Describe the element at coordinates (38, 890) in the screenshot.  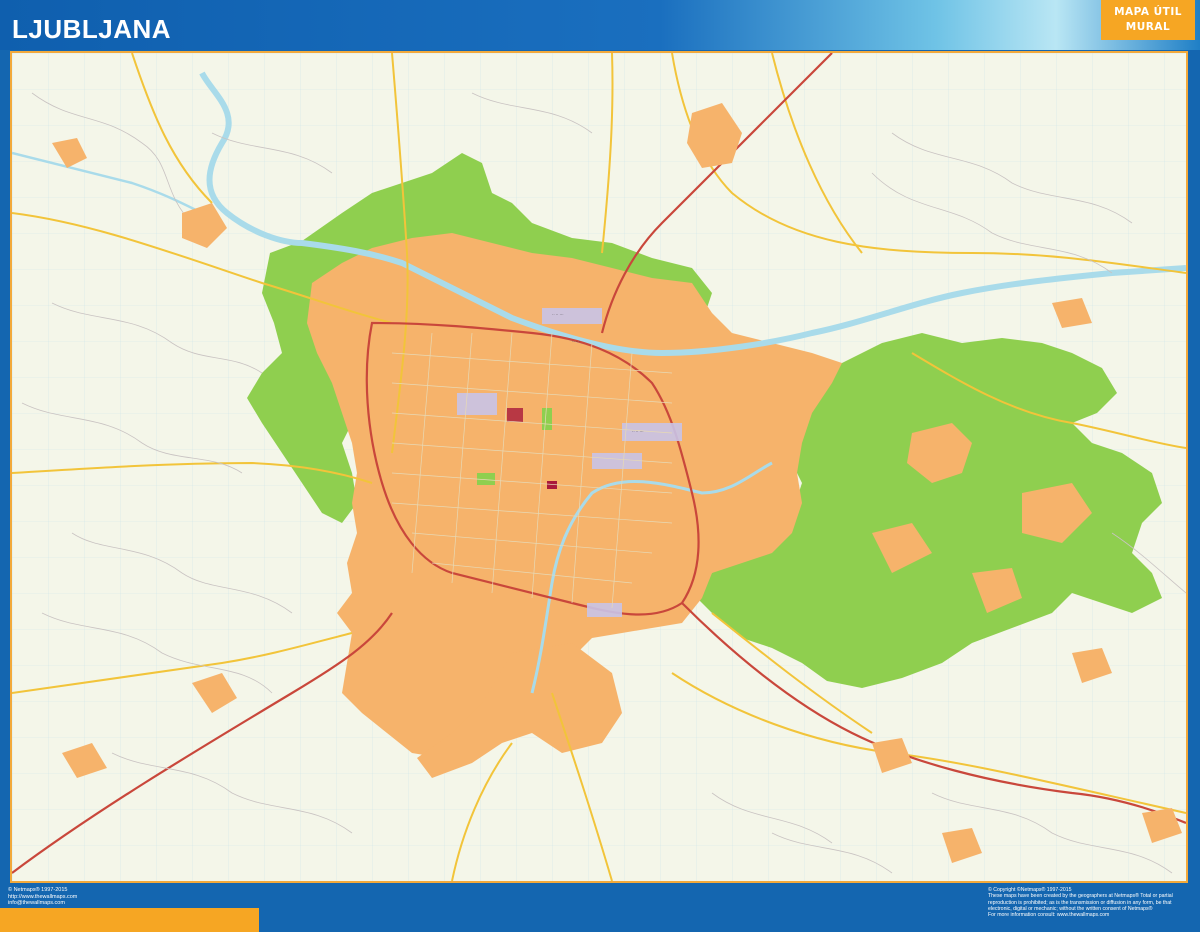
I see `footer-left-line-1: © Netmaps® 1997-2015` at that location.